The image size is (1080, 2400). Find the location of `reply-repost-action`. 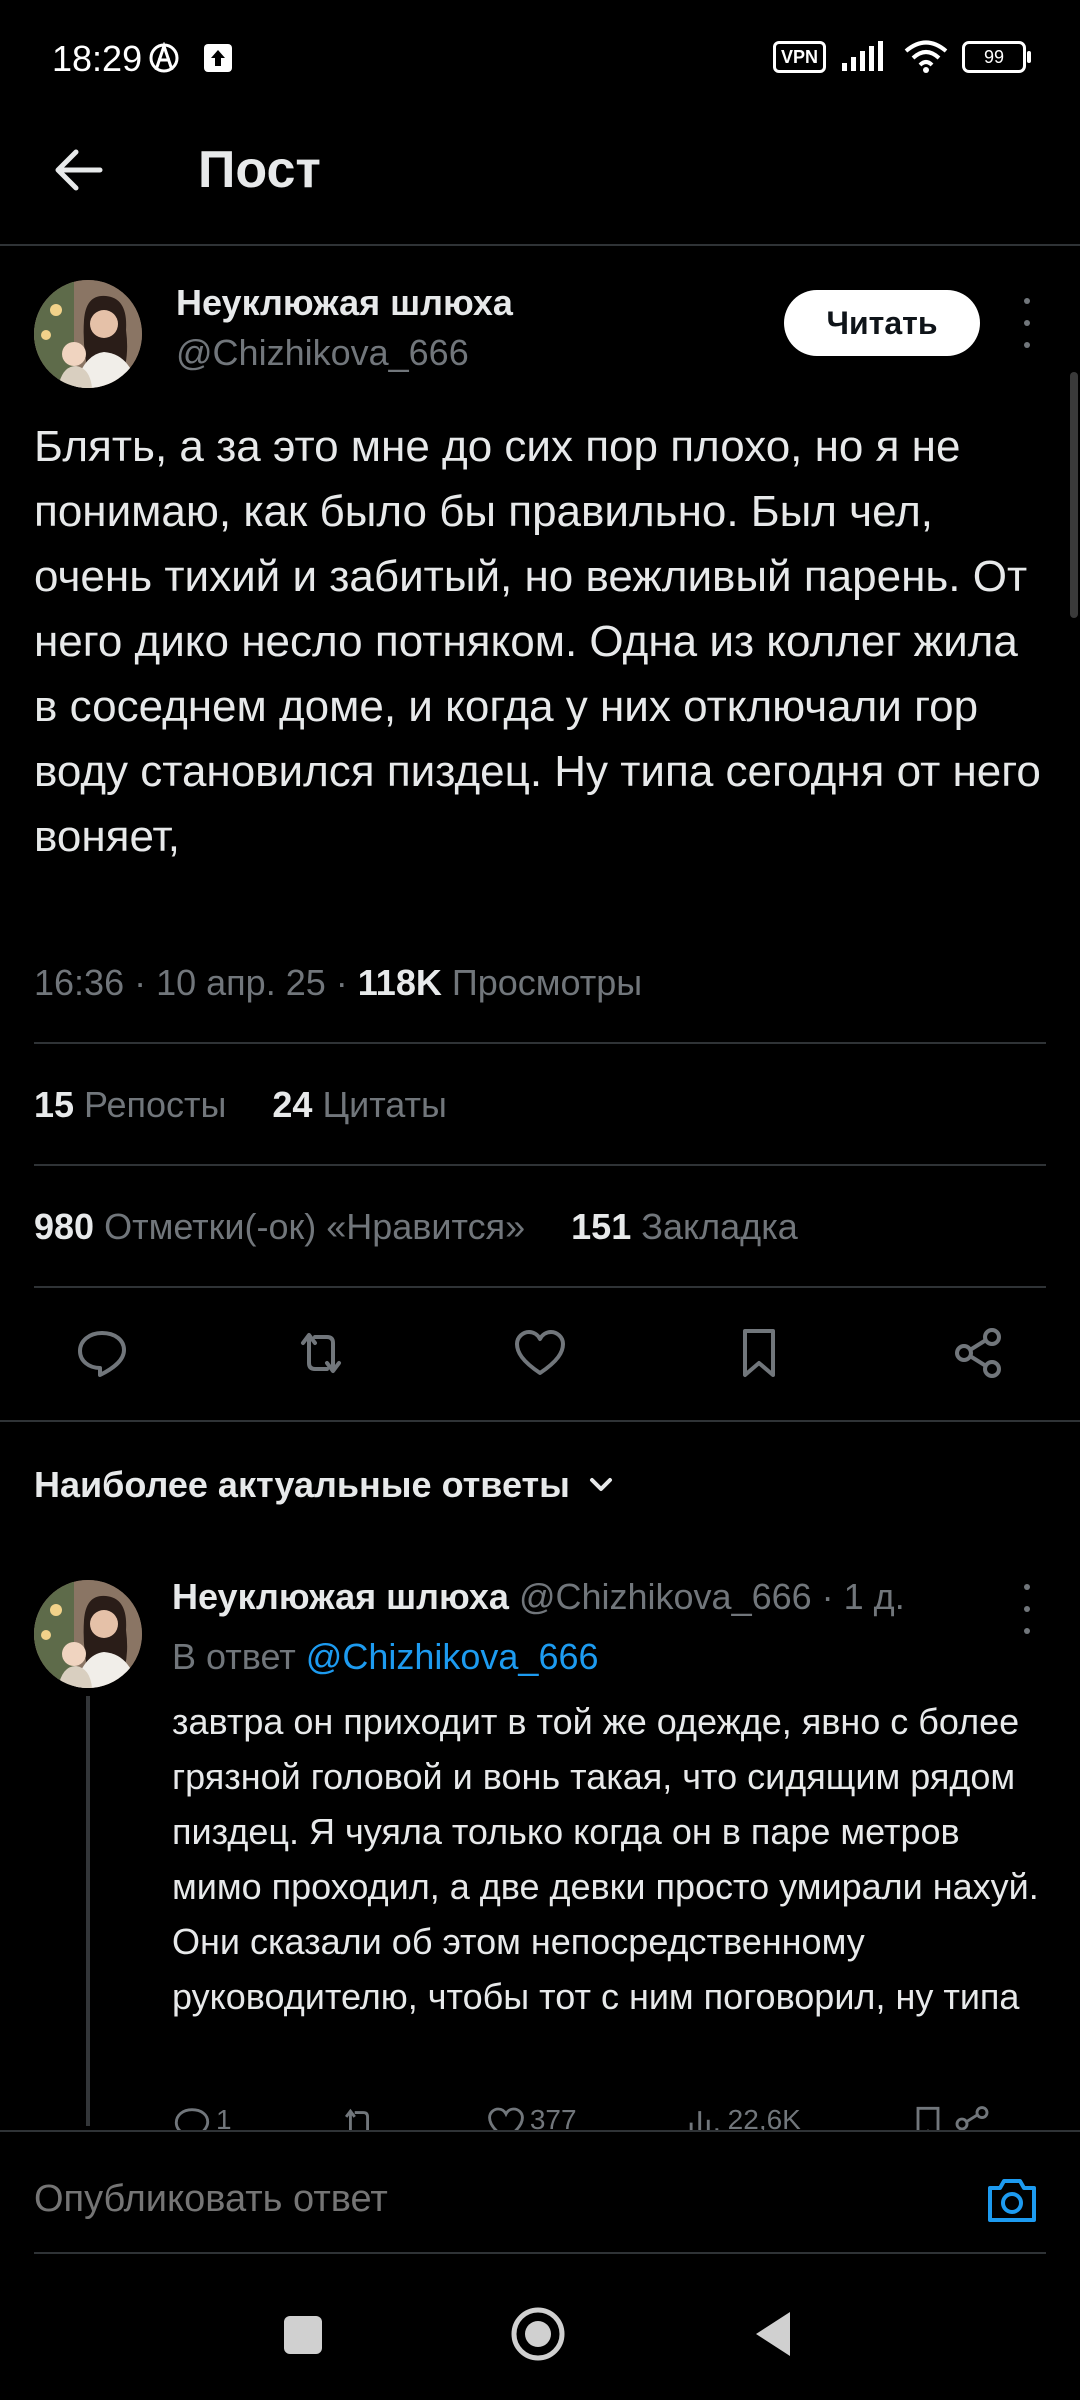

reply-repost-action is located at coordinates (359, 2117).